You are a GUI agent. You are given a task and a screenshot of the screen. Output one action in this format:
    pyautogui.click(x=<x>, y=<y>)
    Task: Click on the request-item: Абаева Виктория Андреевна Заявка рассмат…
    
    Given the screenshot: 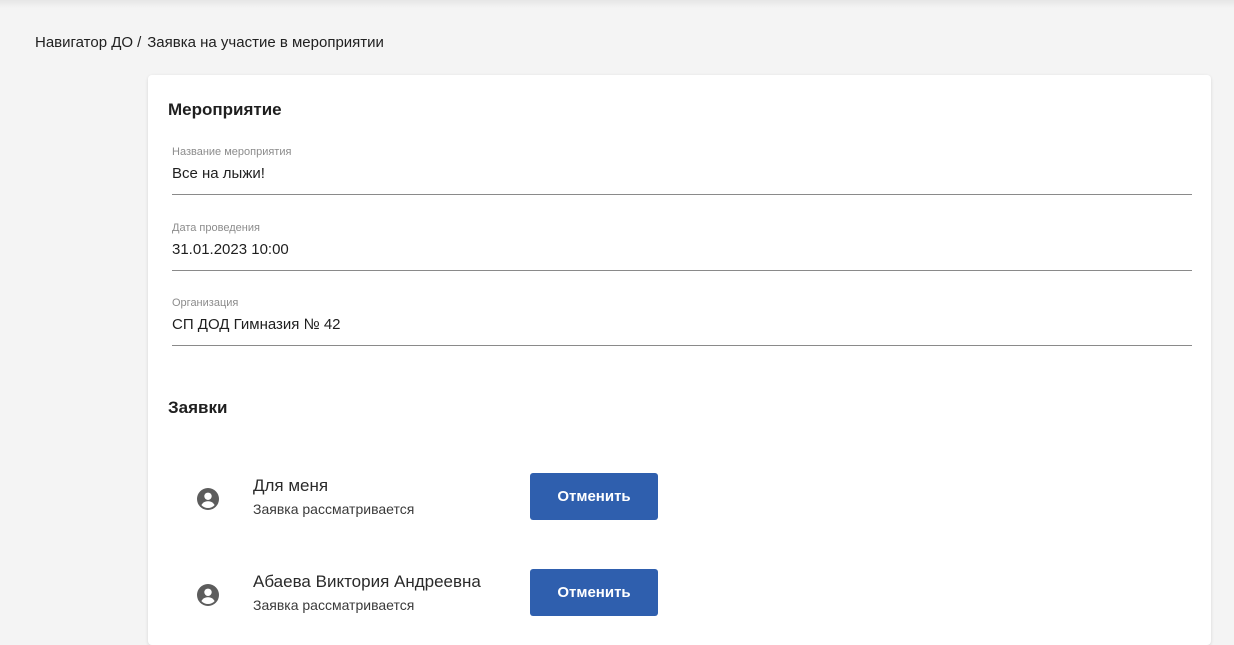 What is the action you would take?
    pyautogui.click(x=679, y=594)
    